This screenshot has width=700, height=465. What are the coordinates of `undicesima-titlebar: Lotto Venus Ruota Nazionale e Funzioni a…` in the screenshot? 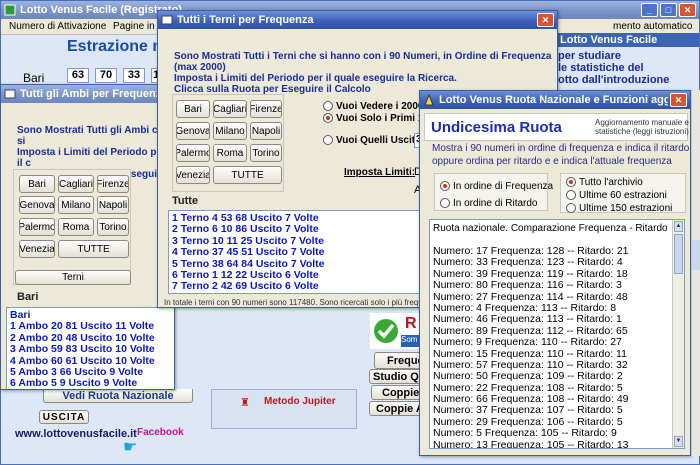 It's located at (555, 100).